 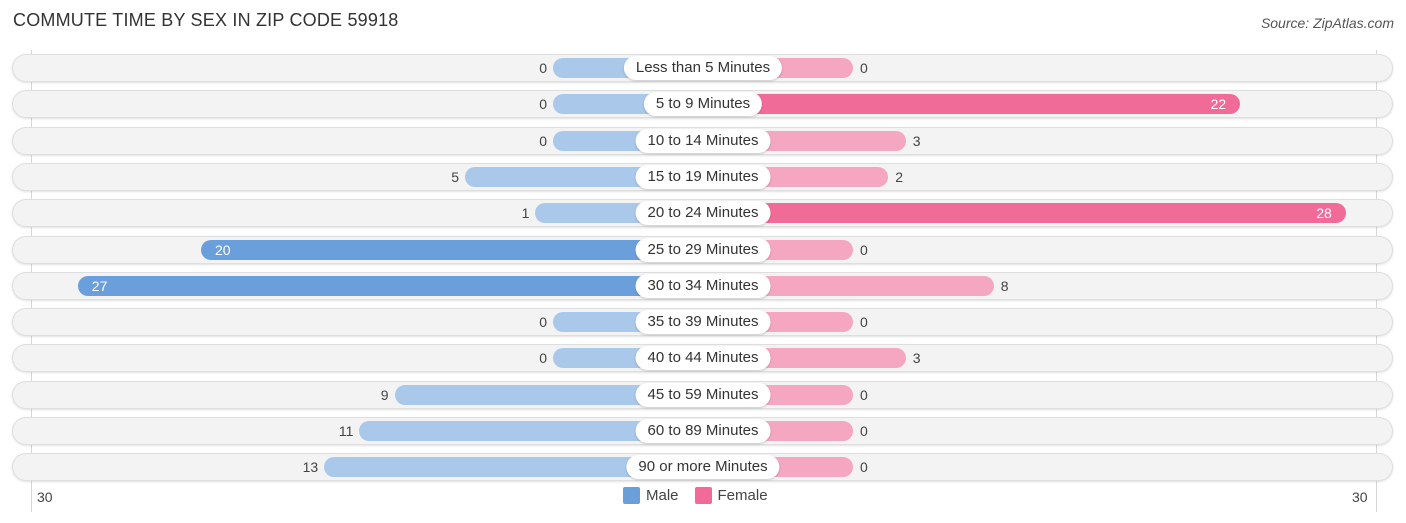 I want to click on axis-label-right: 30, so click(x=1360, y=497).